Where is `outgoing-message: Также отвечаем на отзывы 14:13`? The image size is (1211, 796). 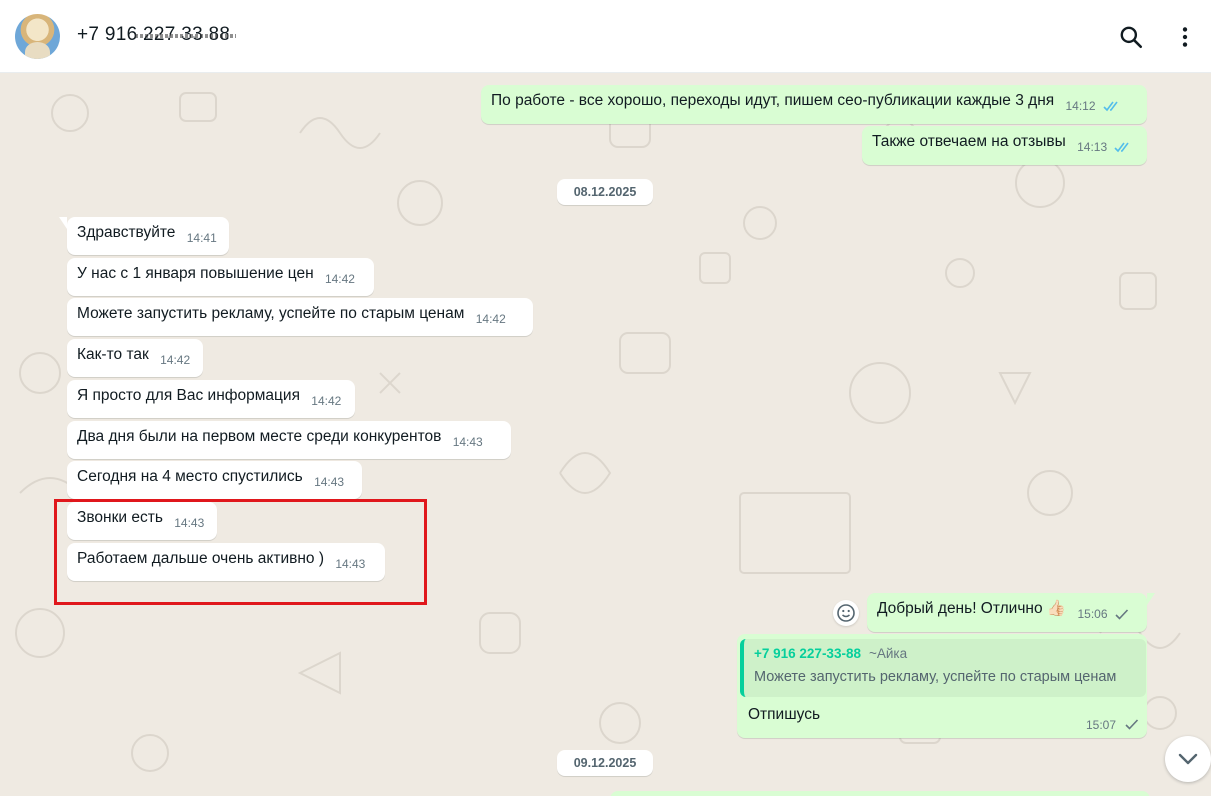
outgoing-message: Также отвечаем на отзывы 14:13 is located at coordinates (1004, 145).